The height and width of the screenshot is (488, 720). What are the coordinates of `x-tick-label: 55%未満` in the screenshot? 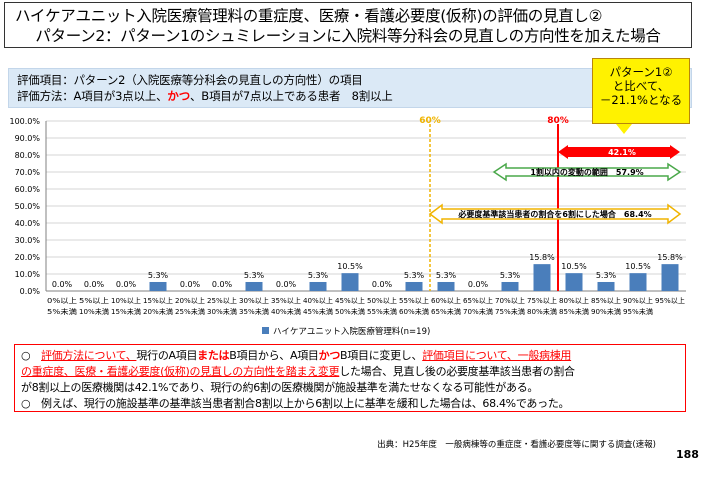 It's located at (382, 311).